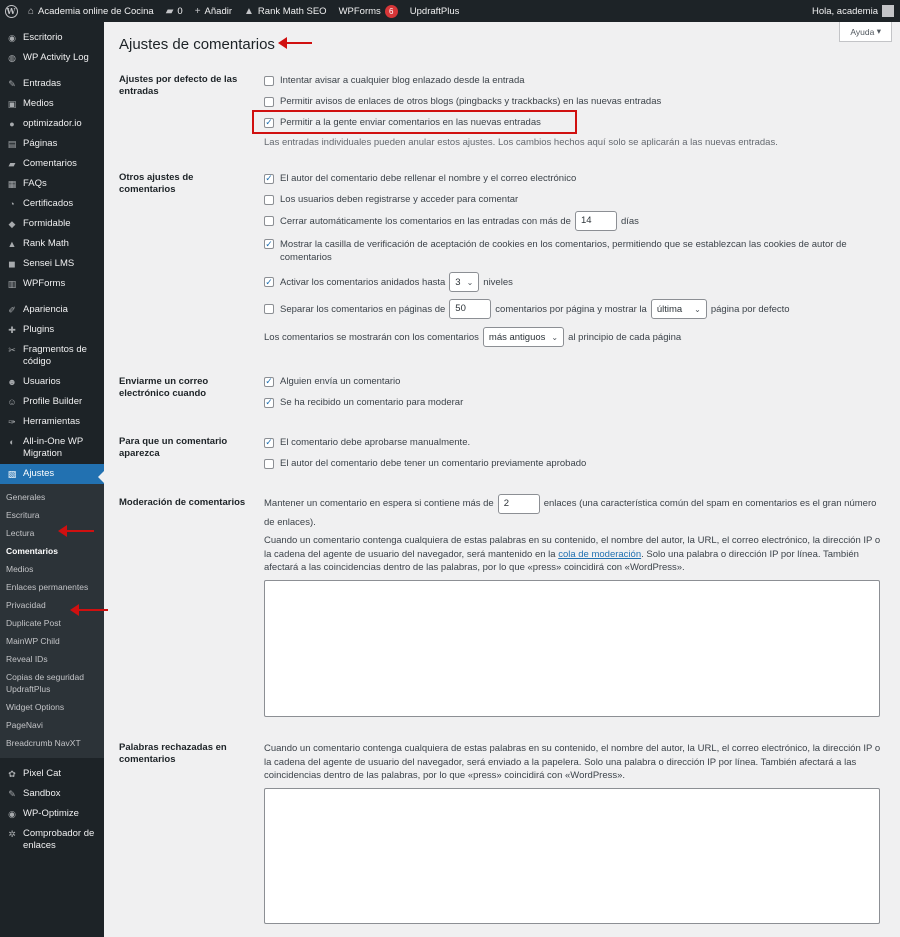  What do you see at coordinates (572, 856) in the screenshot?
I see `blocked-keys-textarea` at bounding box center [572, 856].